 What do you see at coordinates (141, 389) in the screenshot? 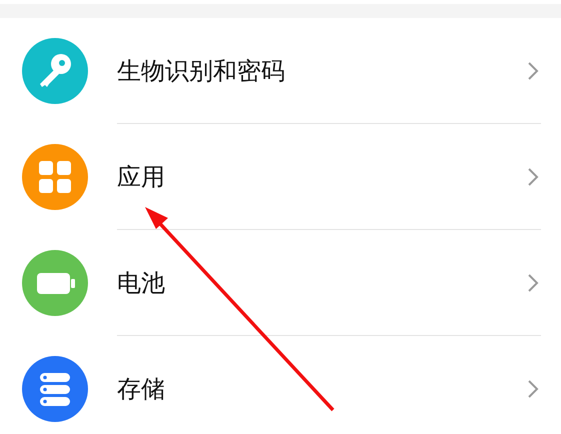
I see `setting-label: 存储` at bounding box center [141, 389].